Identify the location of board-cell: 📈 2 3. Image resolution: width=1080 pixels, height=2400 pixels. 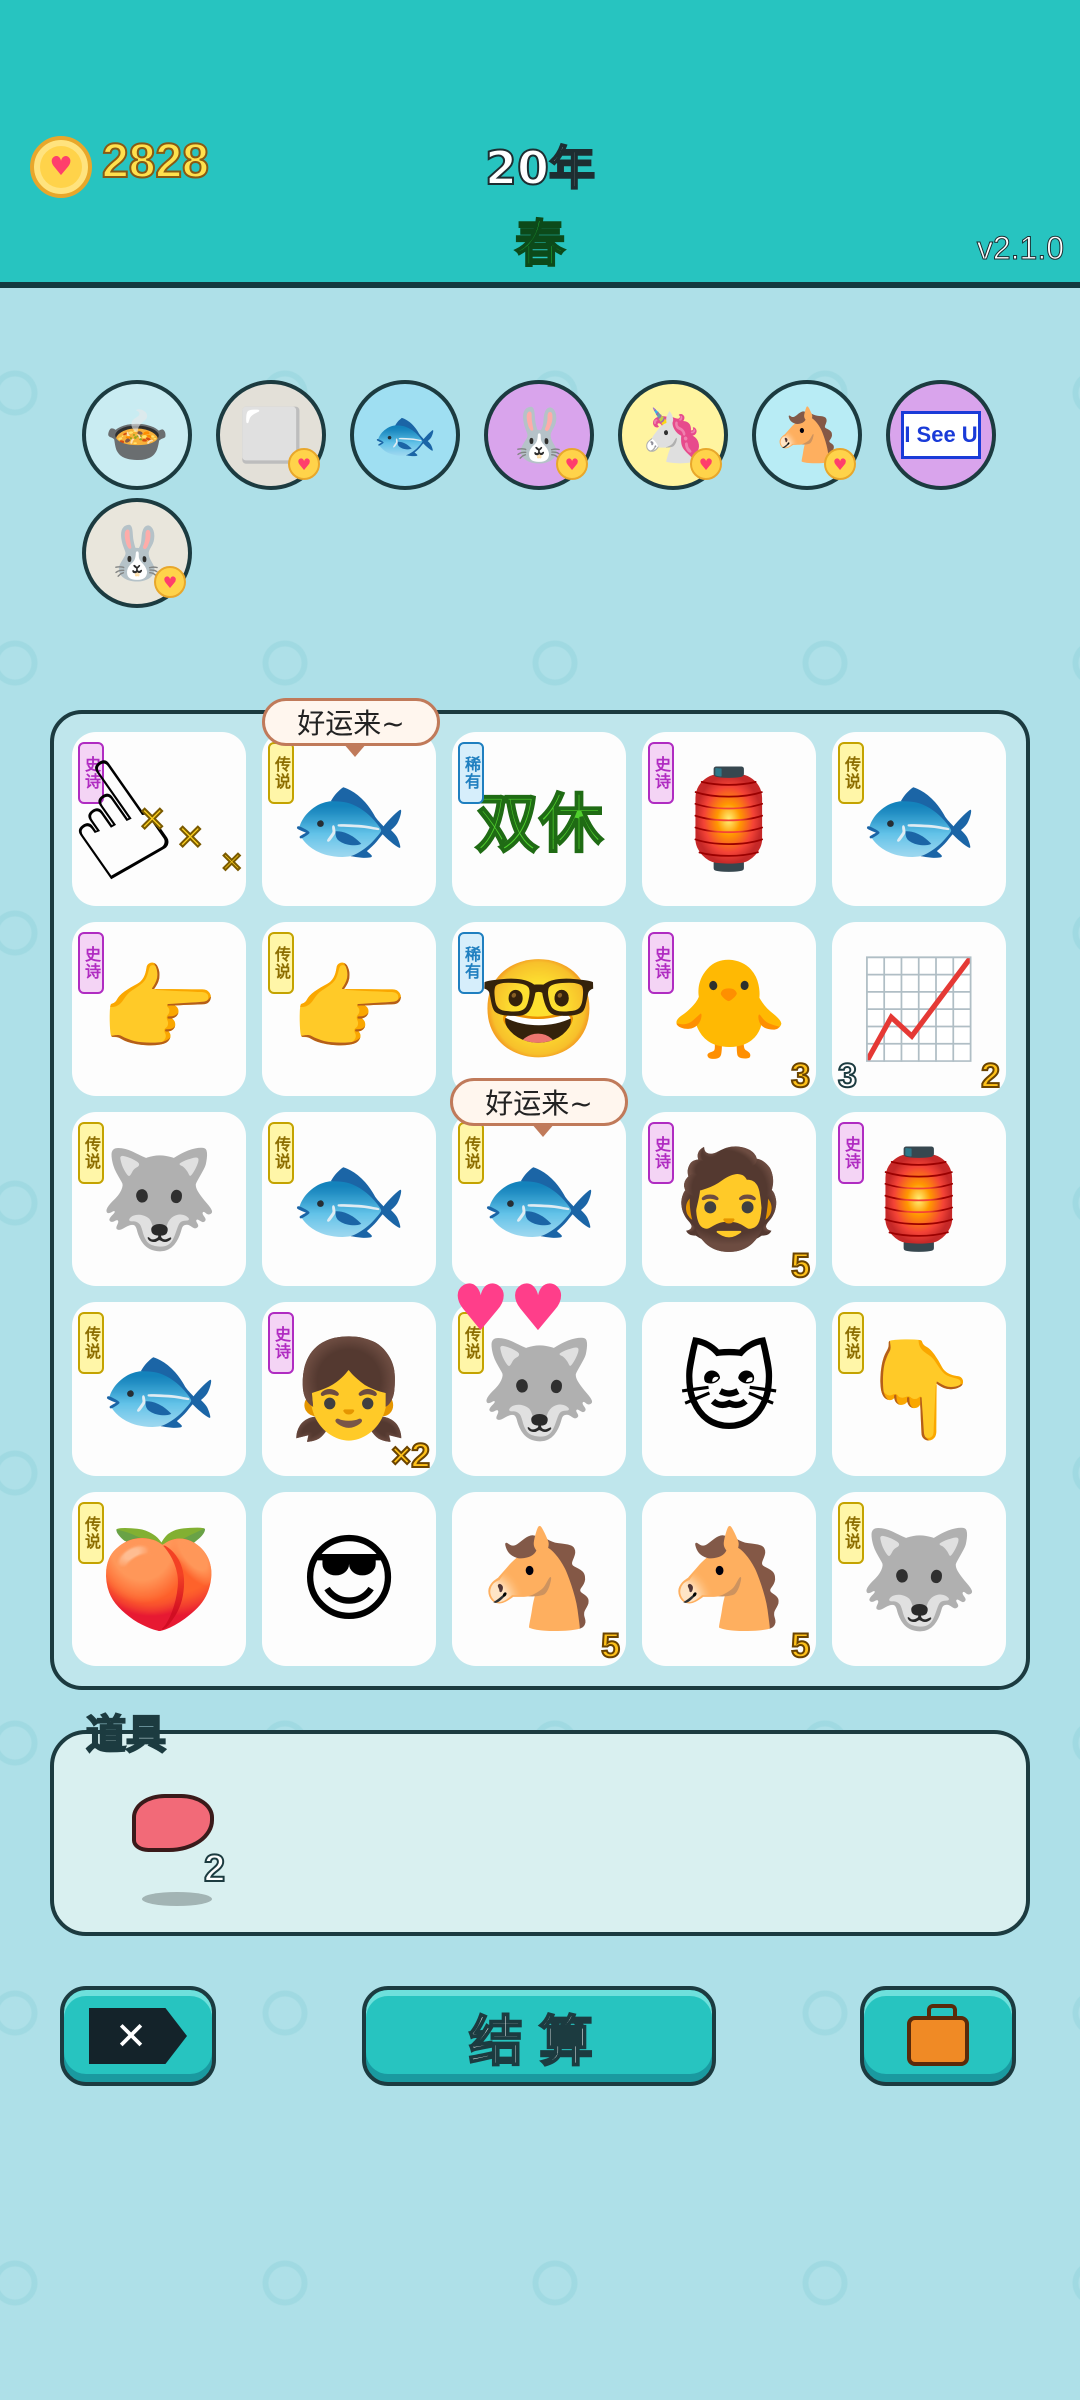
(919, 1009).